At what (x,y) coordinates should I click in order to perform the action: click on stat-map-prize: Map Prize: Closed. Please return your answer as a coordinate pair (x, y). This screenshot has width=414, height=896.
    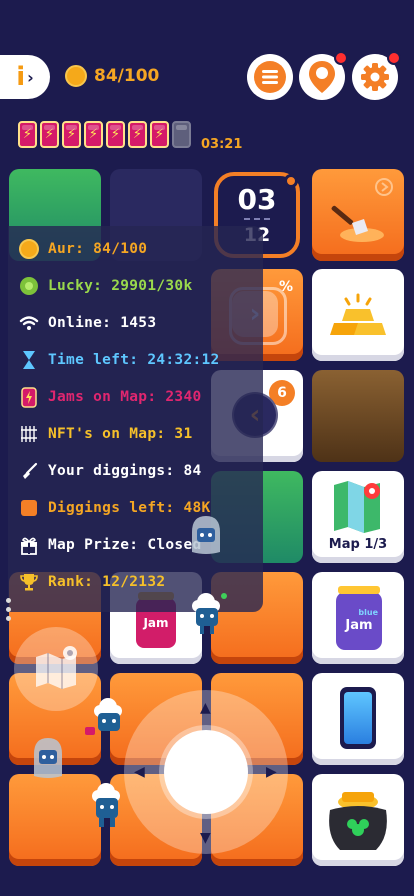
    Looking at the image, I should click on (110, 545).